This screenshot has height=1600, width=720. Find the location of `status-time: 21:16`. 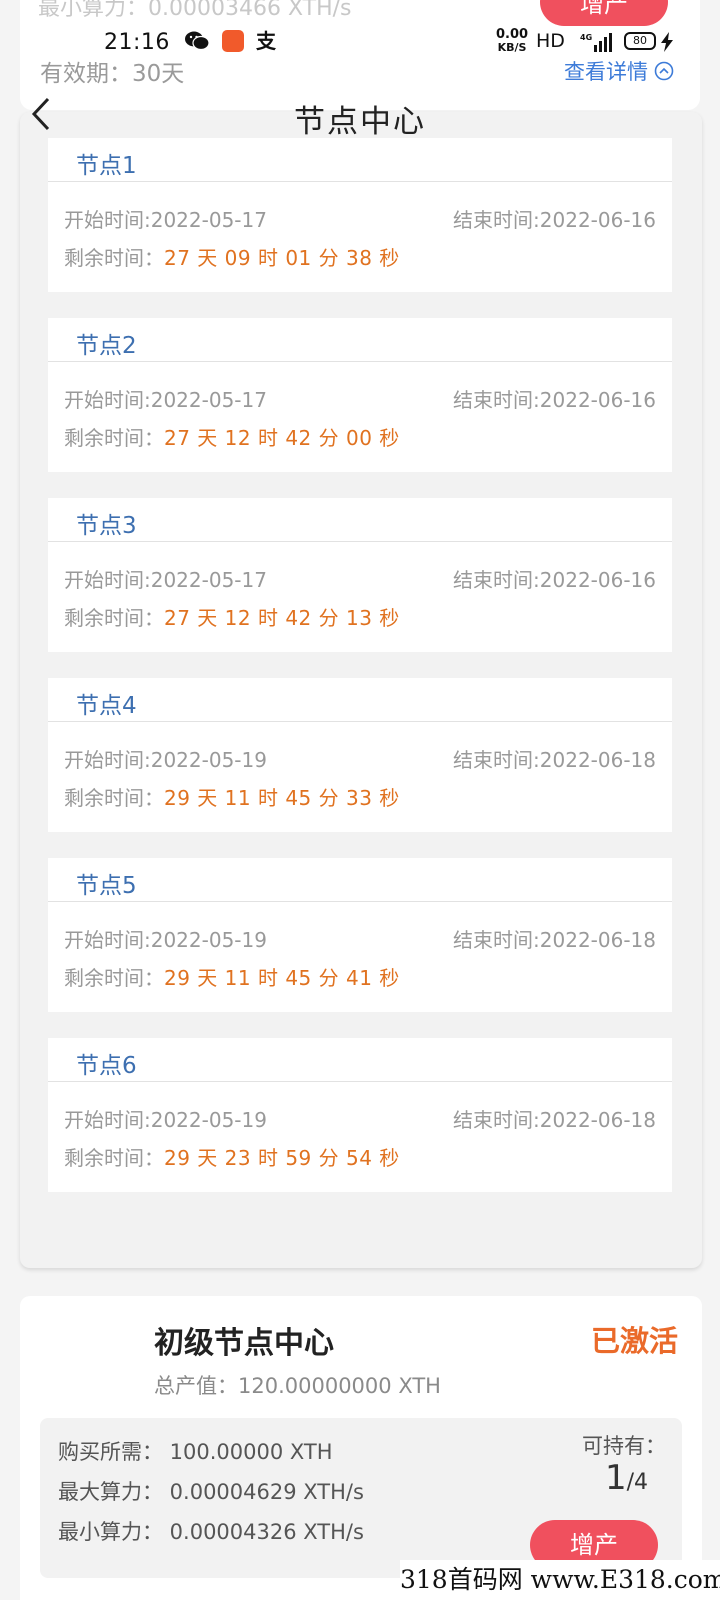

status-time: 21:16 is located at coordinates (137, 42).